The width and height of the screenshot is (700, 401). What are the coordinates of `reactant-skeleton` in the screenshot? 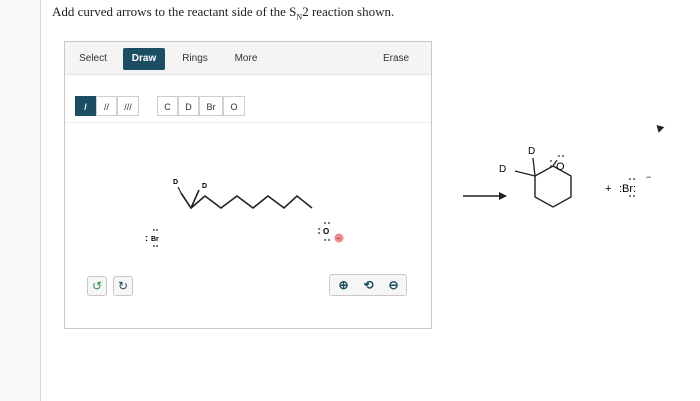 It's located at (246, 201).